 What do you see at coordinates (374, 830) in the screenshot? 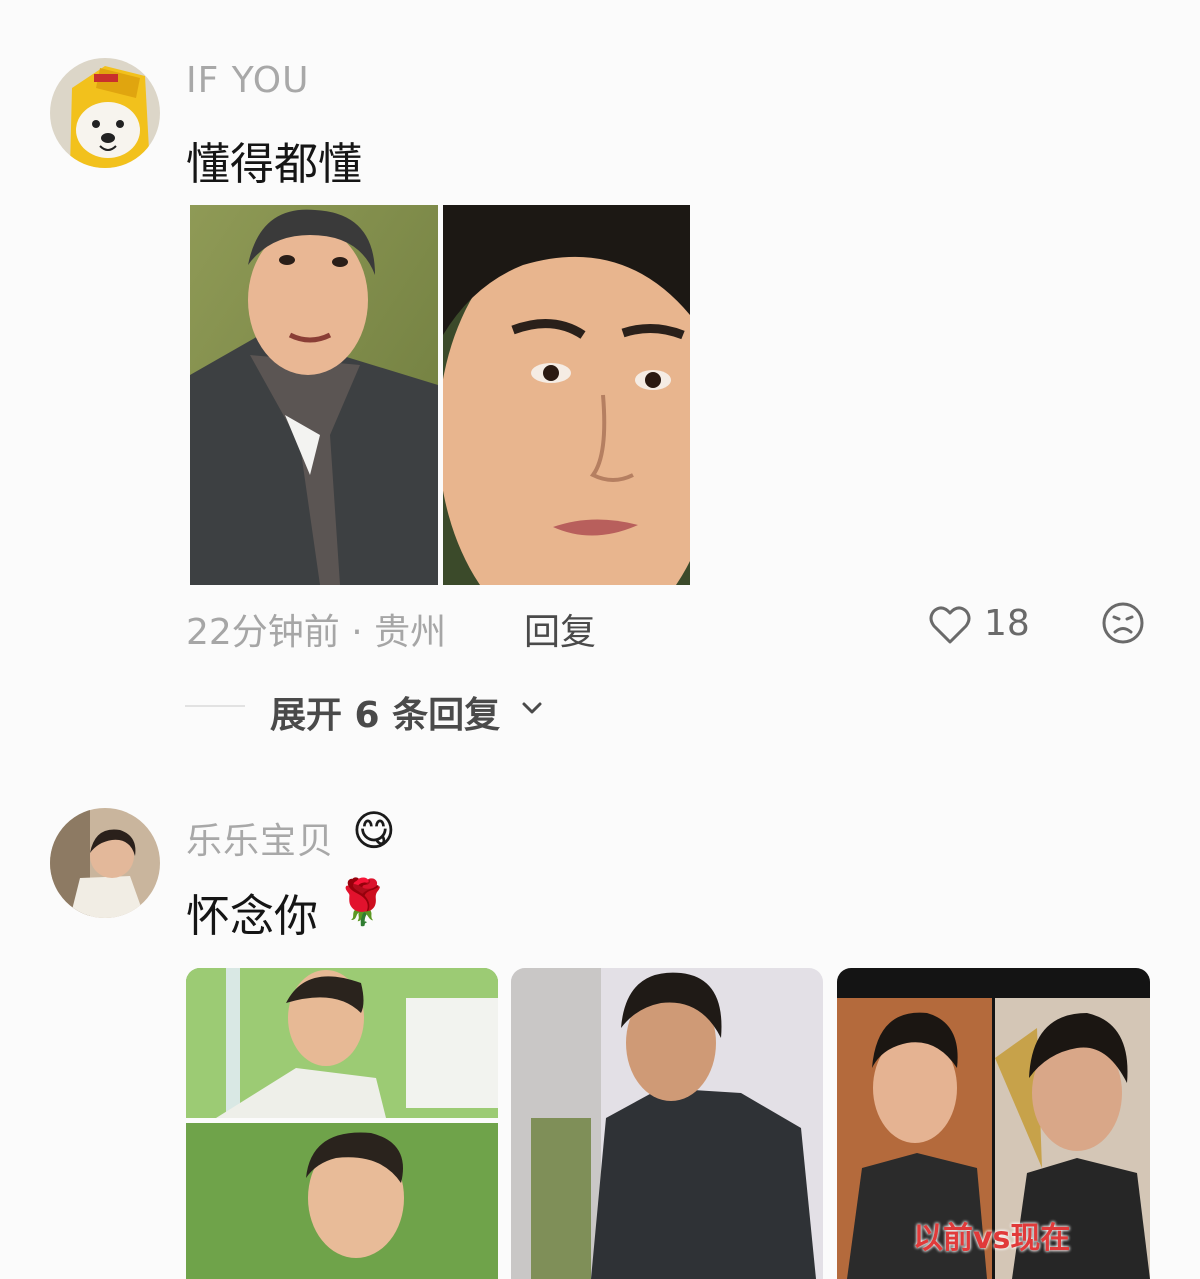
I see `yum-face-emoji: 😋` at bounding box center [374, 830].